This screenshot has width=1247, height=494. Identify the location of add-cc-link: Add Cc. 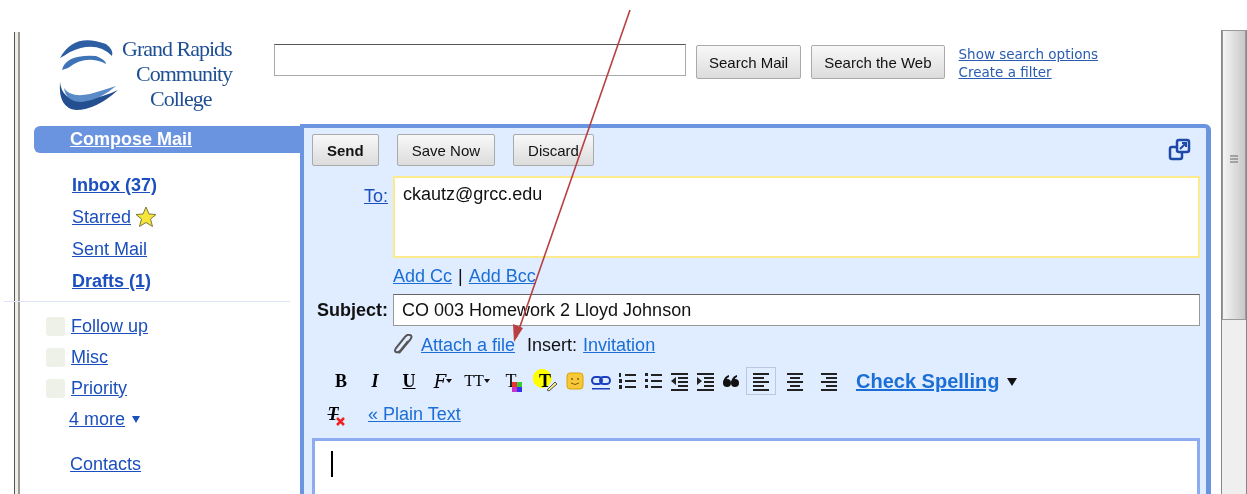
(423, 276).